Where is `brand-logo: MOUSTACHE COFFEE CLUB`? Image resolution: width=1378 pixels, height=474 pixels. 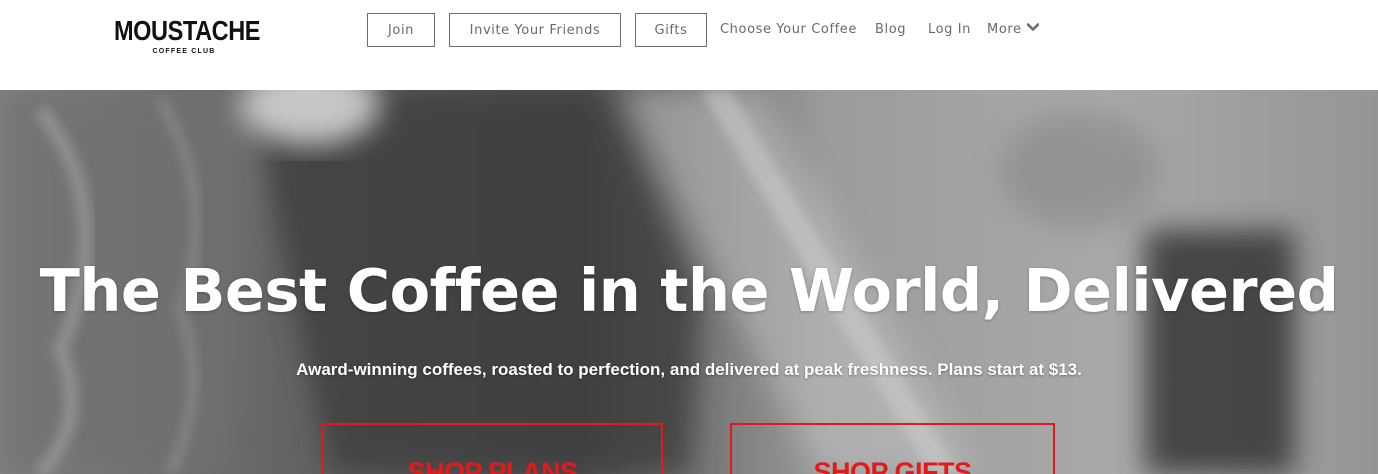 brand-logo: MOUSTACHE COFFEE CLUB is located at coordinates (187, 36).